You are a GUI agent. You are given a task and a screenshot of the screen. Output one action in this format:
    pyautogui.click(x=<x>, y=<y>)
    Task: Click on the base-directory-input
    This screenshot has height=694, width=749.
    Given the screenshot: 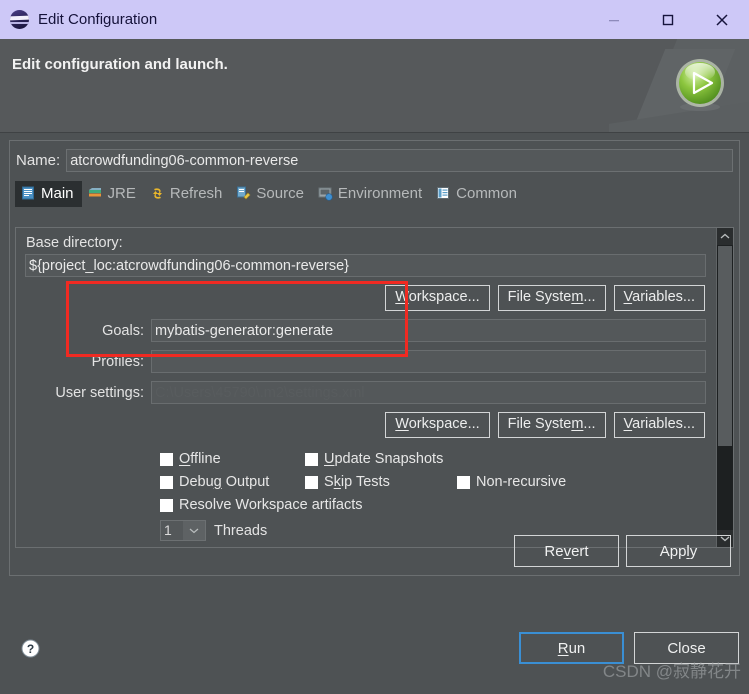 What is the action you would take?
    pyautogui.click(x=365, y=265)
    